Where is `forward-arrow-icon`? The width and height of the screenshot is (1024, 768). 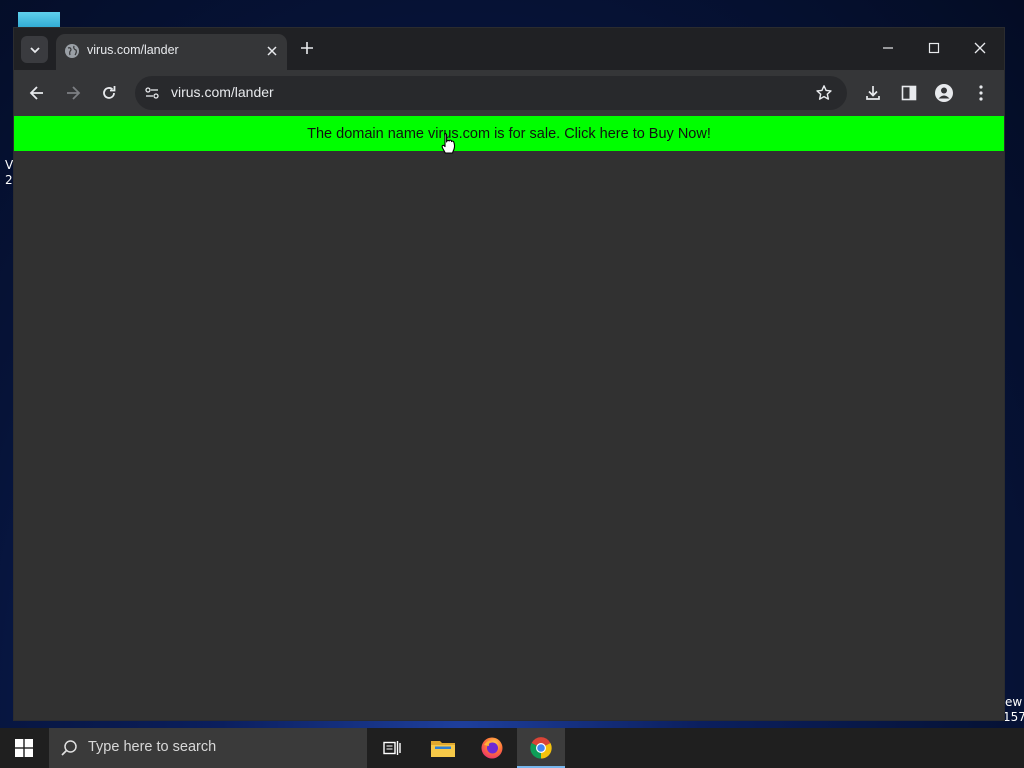 forward-arrow-icon is located at coordinates (73, 93).